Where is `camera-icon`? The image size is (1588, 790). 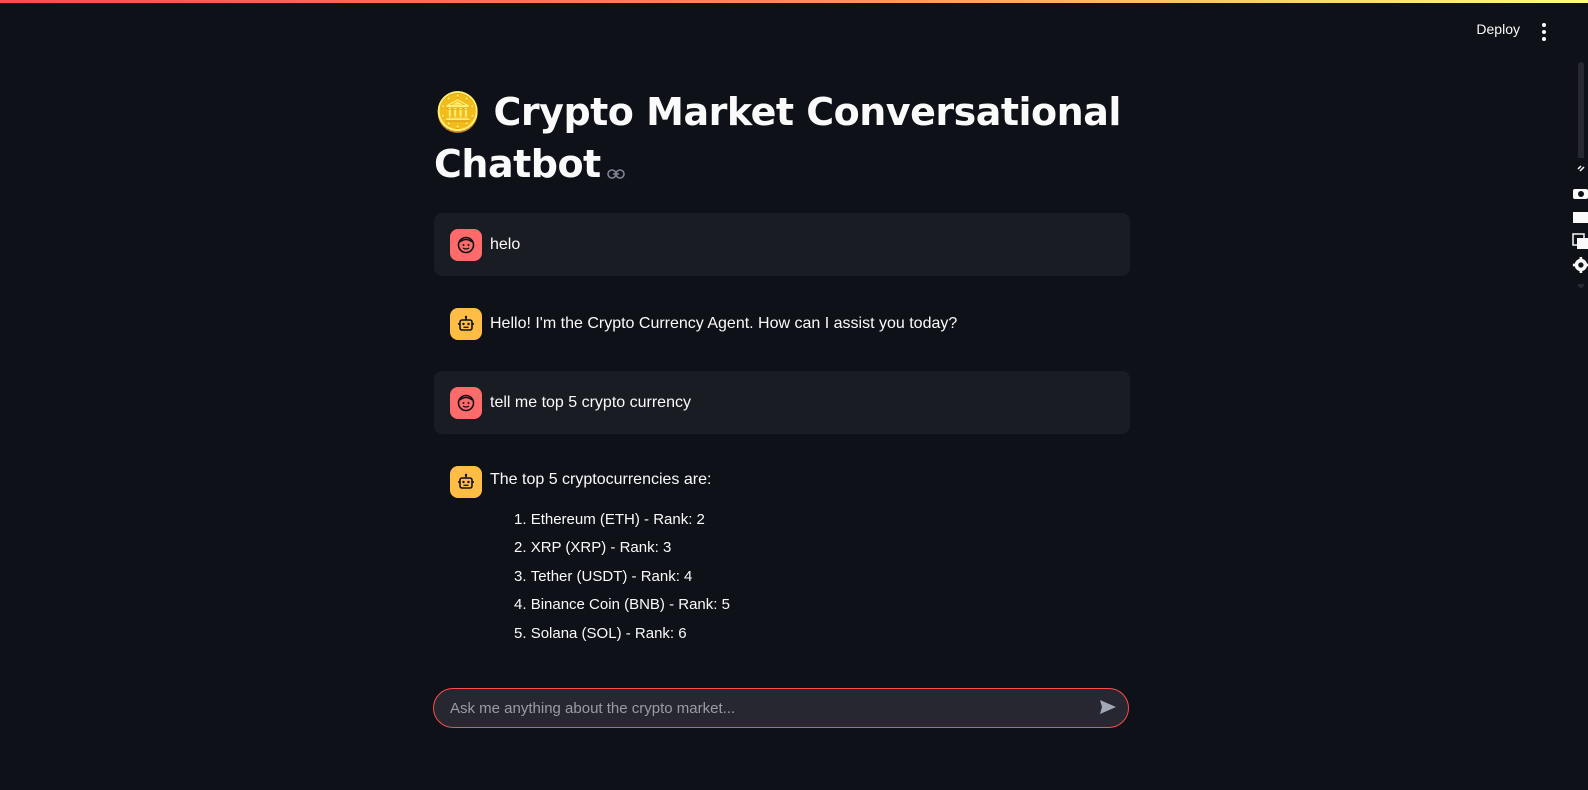
camera-icon is located at coordinates (1580, 193).